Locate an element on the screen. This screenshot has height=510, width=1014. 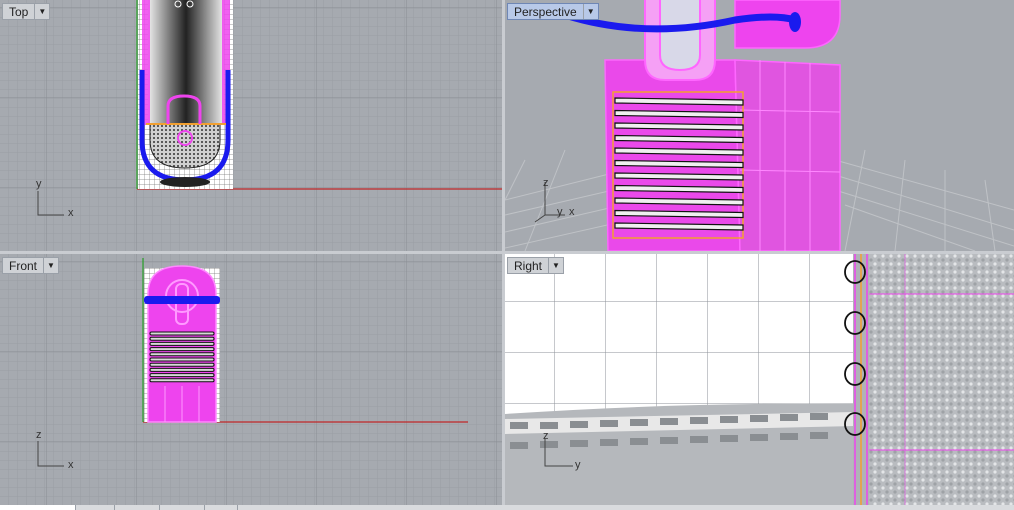
right-axis-y-label: y is located at coordinates (578, 465).